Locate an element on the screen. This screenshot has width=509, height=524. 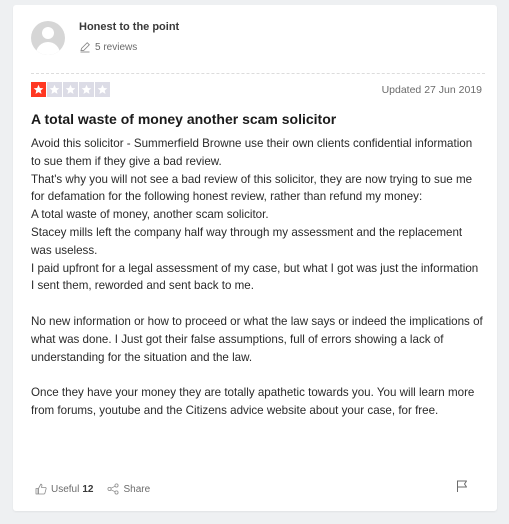
pencil-icon is located at coordinates (85, 47).